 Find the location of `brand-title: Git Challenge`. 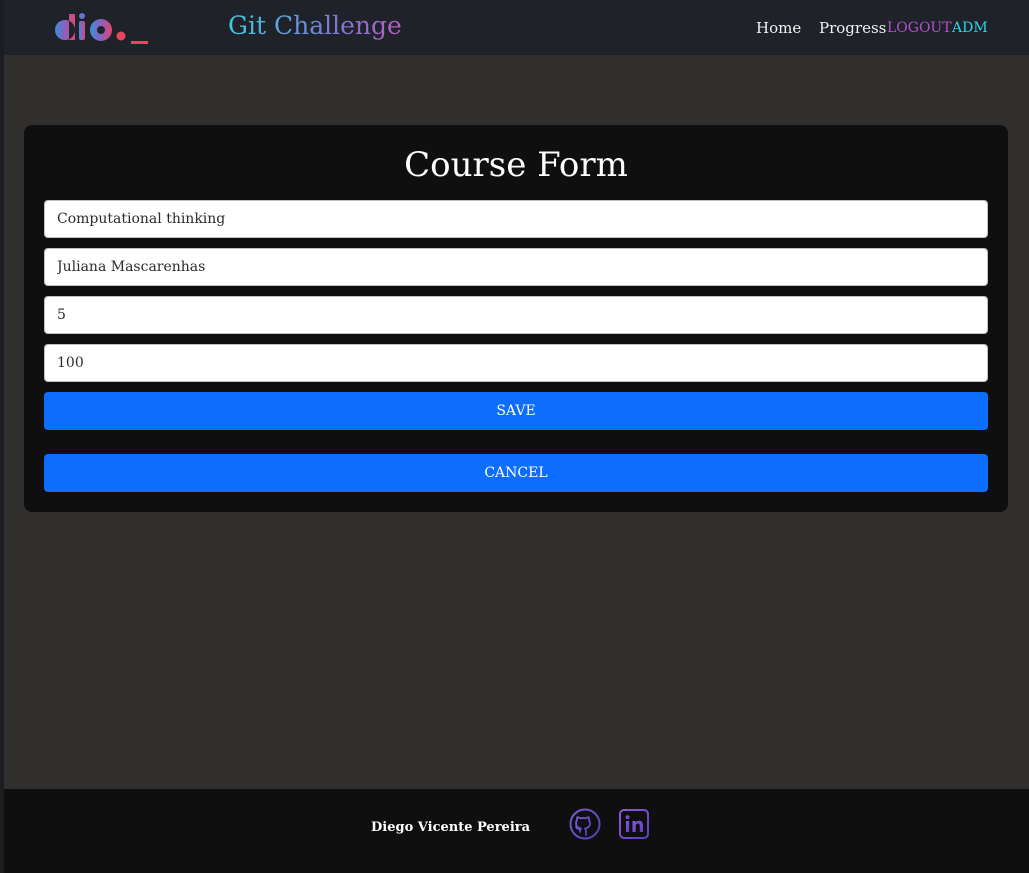

brand-title: Git Challenge is located at coordinates (315, 26).